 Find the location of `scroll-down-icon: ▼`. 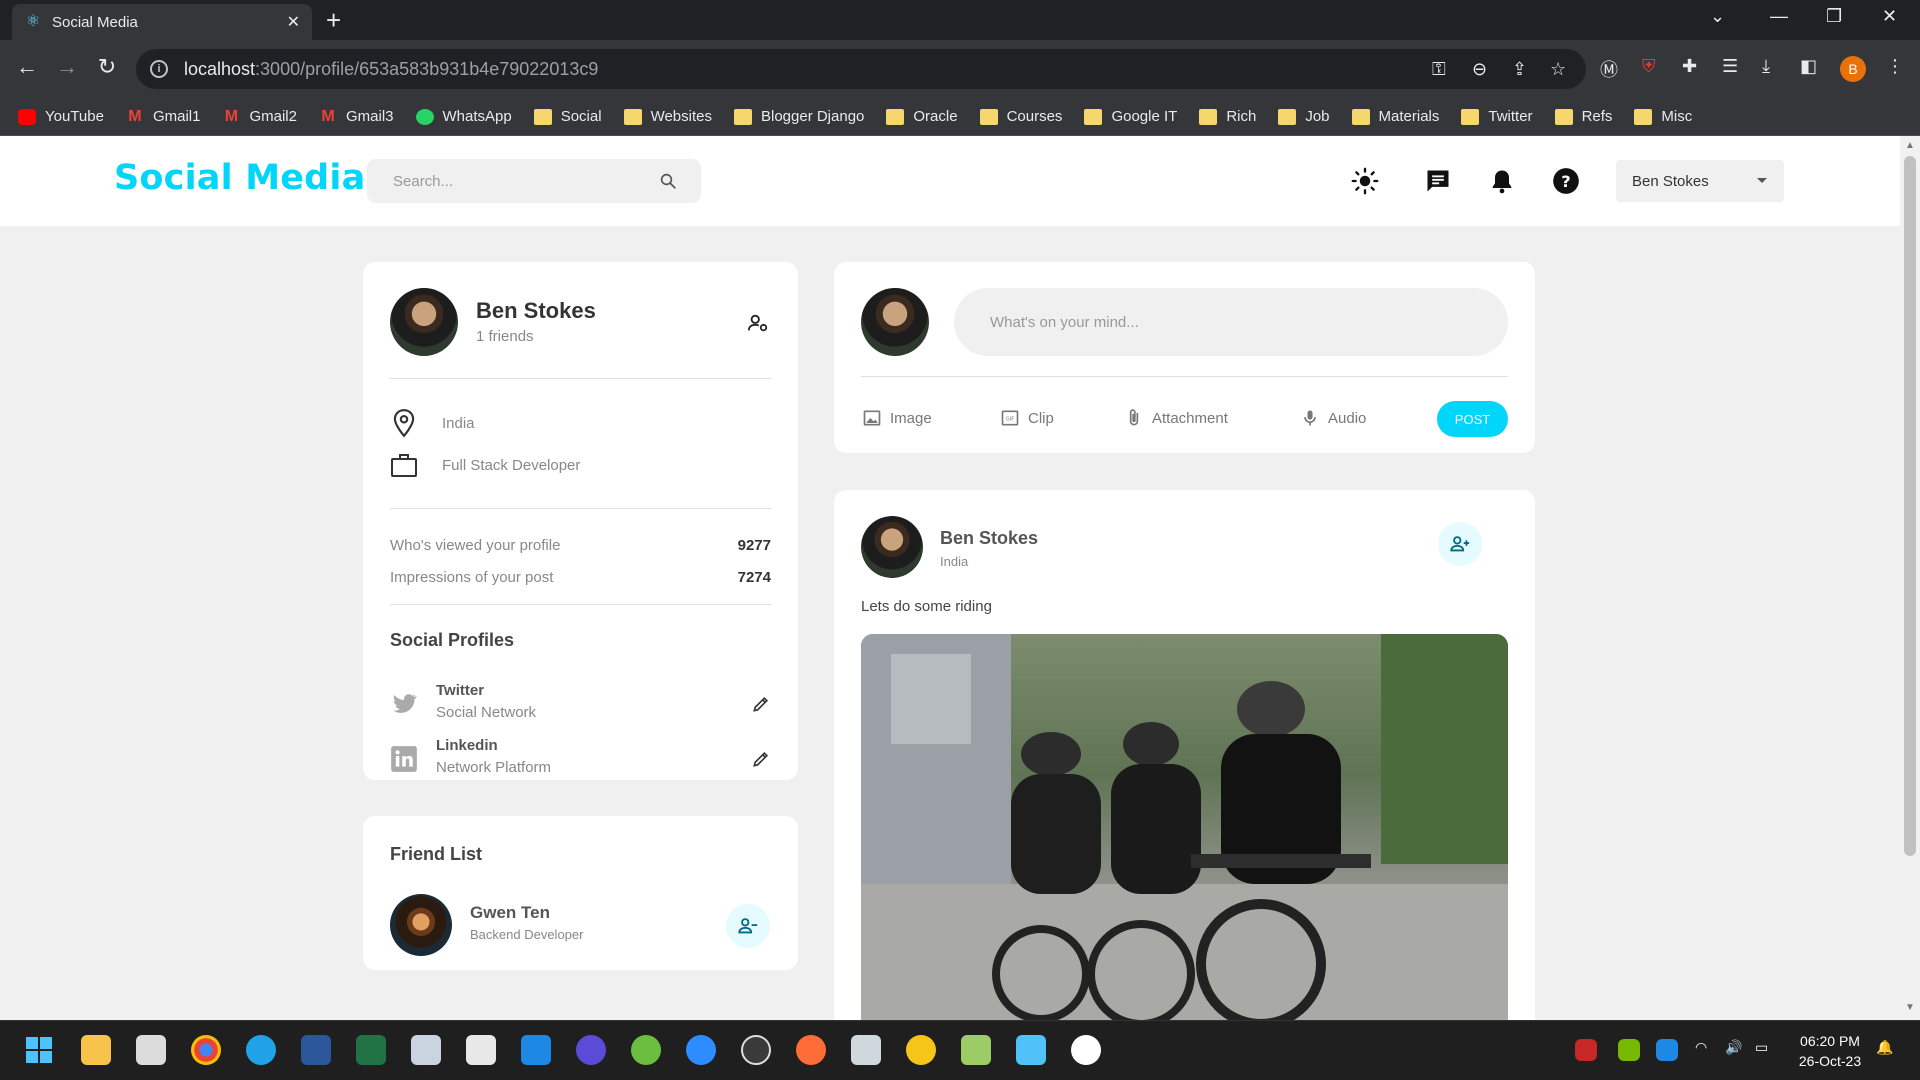

scroll-down-icon: ▼ is located at coordinates (1910, 1007).